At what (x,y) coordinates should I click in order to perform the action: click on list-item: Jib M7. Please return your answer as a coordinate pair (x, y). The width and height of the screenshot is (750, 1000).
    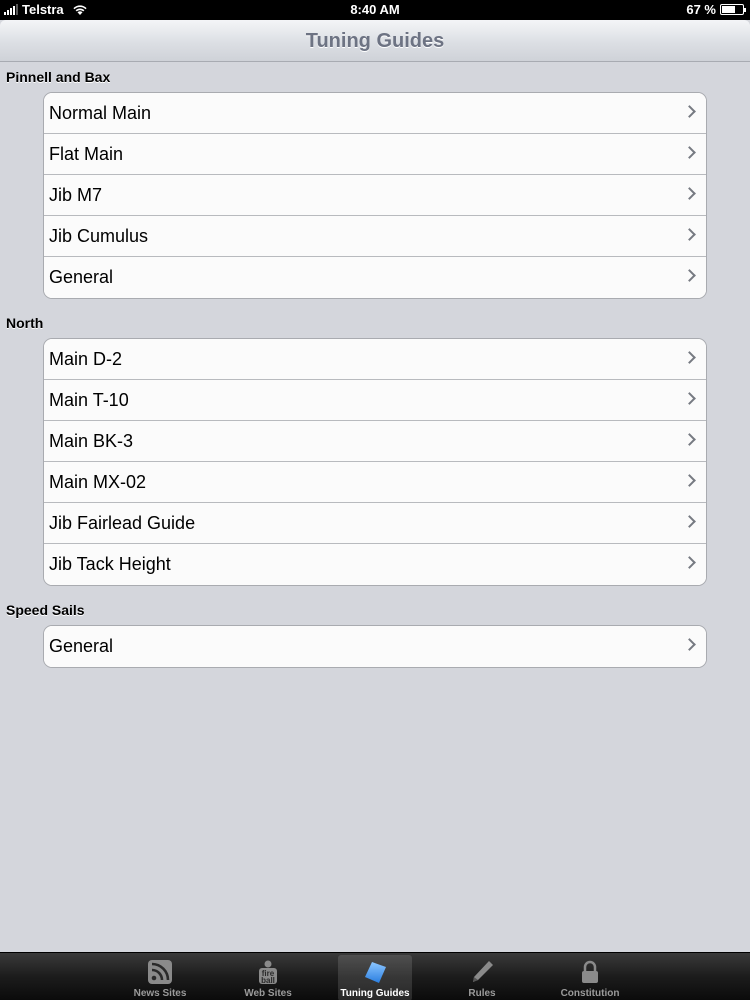
    Looking at the image, I should click on (375, 195).